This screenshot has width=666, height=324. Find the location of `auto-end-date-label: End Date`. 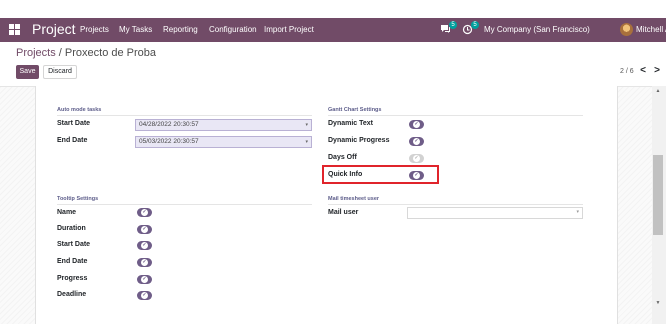

auto-end-date-label: End Date is located at coordinates (72, 140).